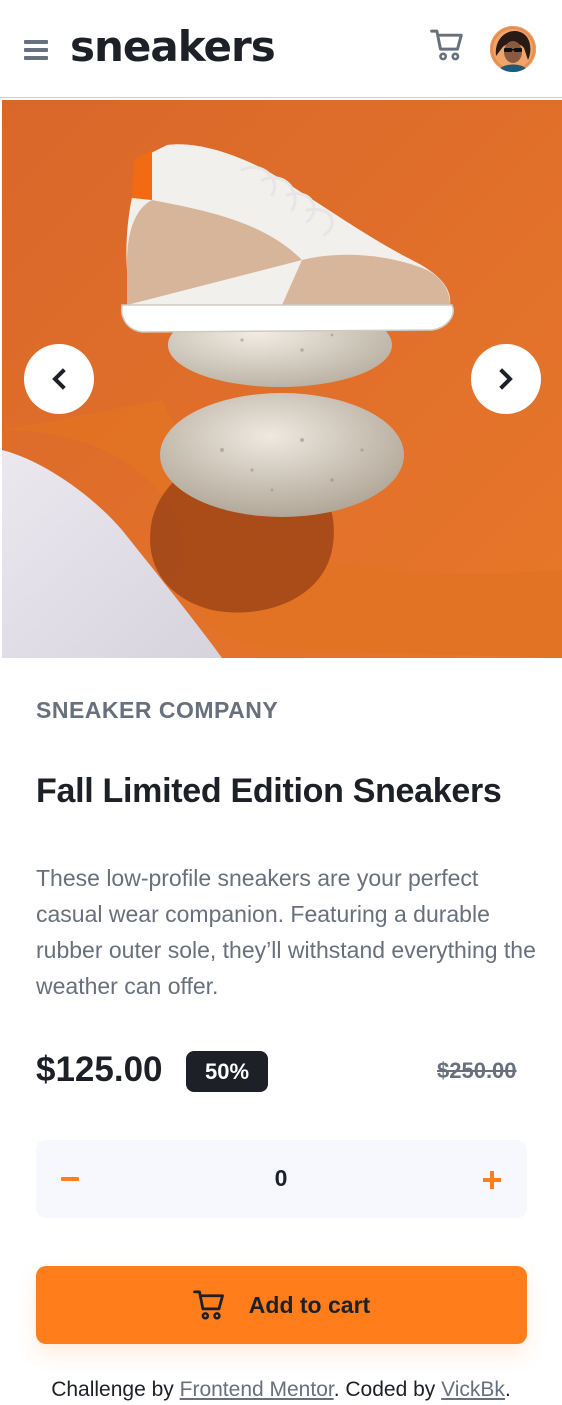 The width and height of the screenshot is (562, 1405). What do you see at coordinates (309, 1304) in the screenshot?
I see `add-to-cart-label: Add to cart` at bounding box center [309, 1304].